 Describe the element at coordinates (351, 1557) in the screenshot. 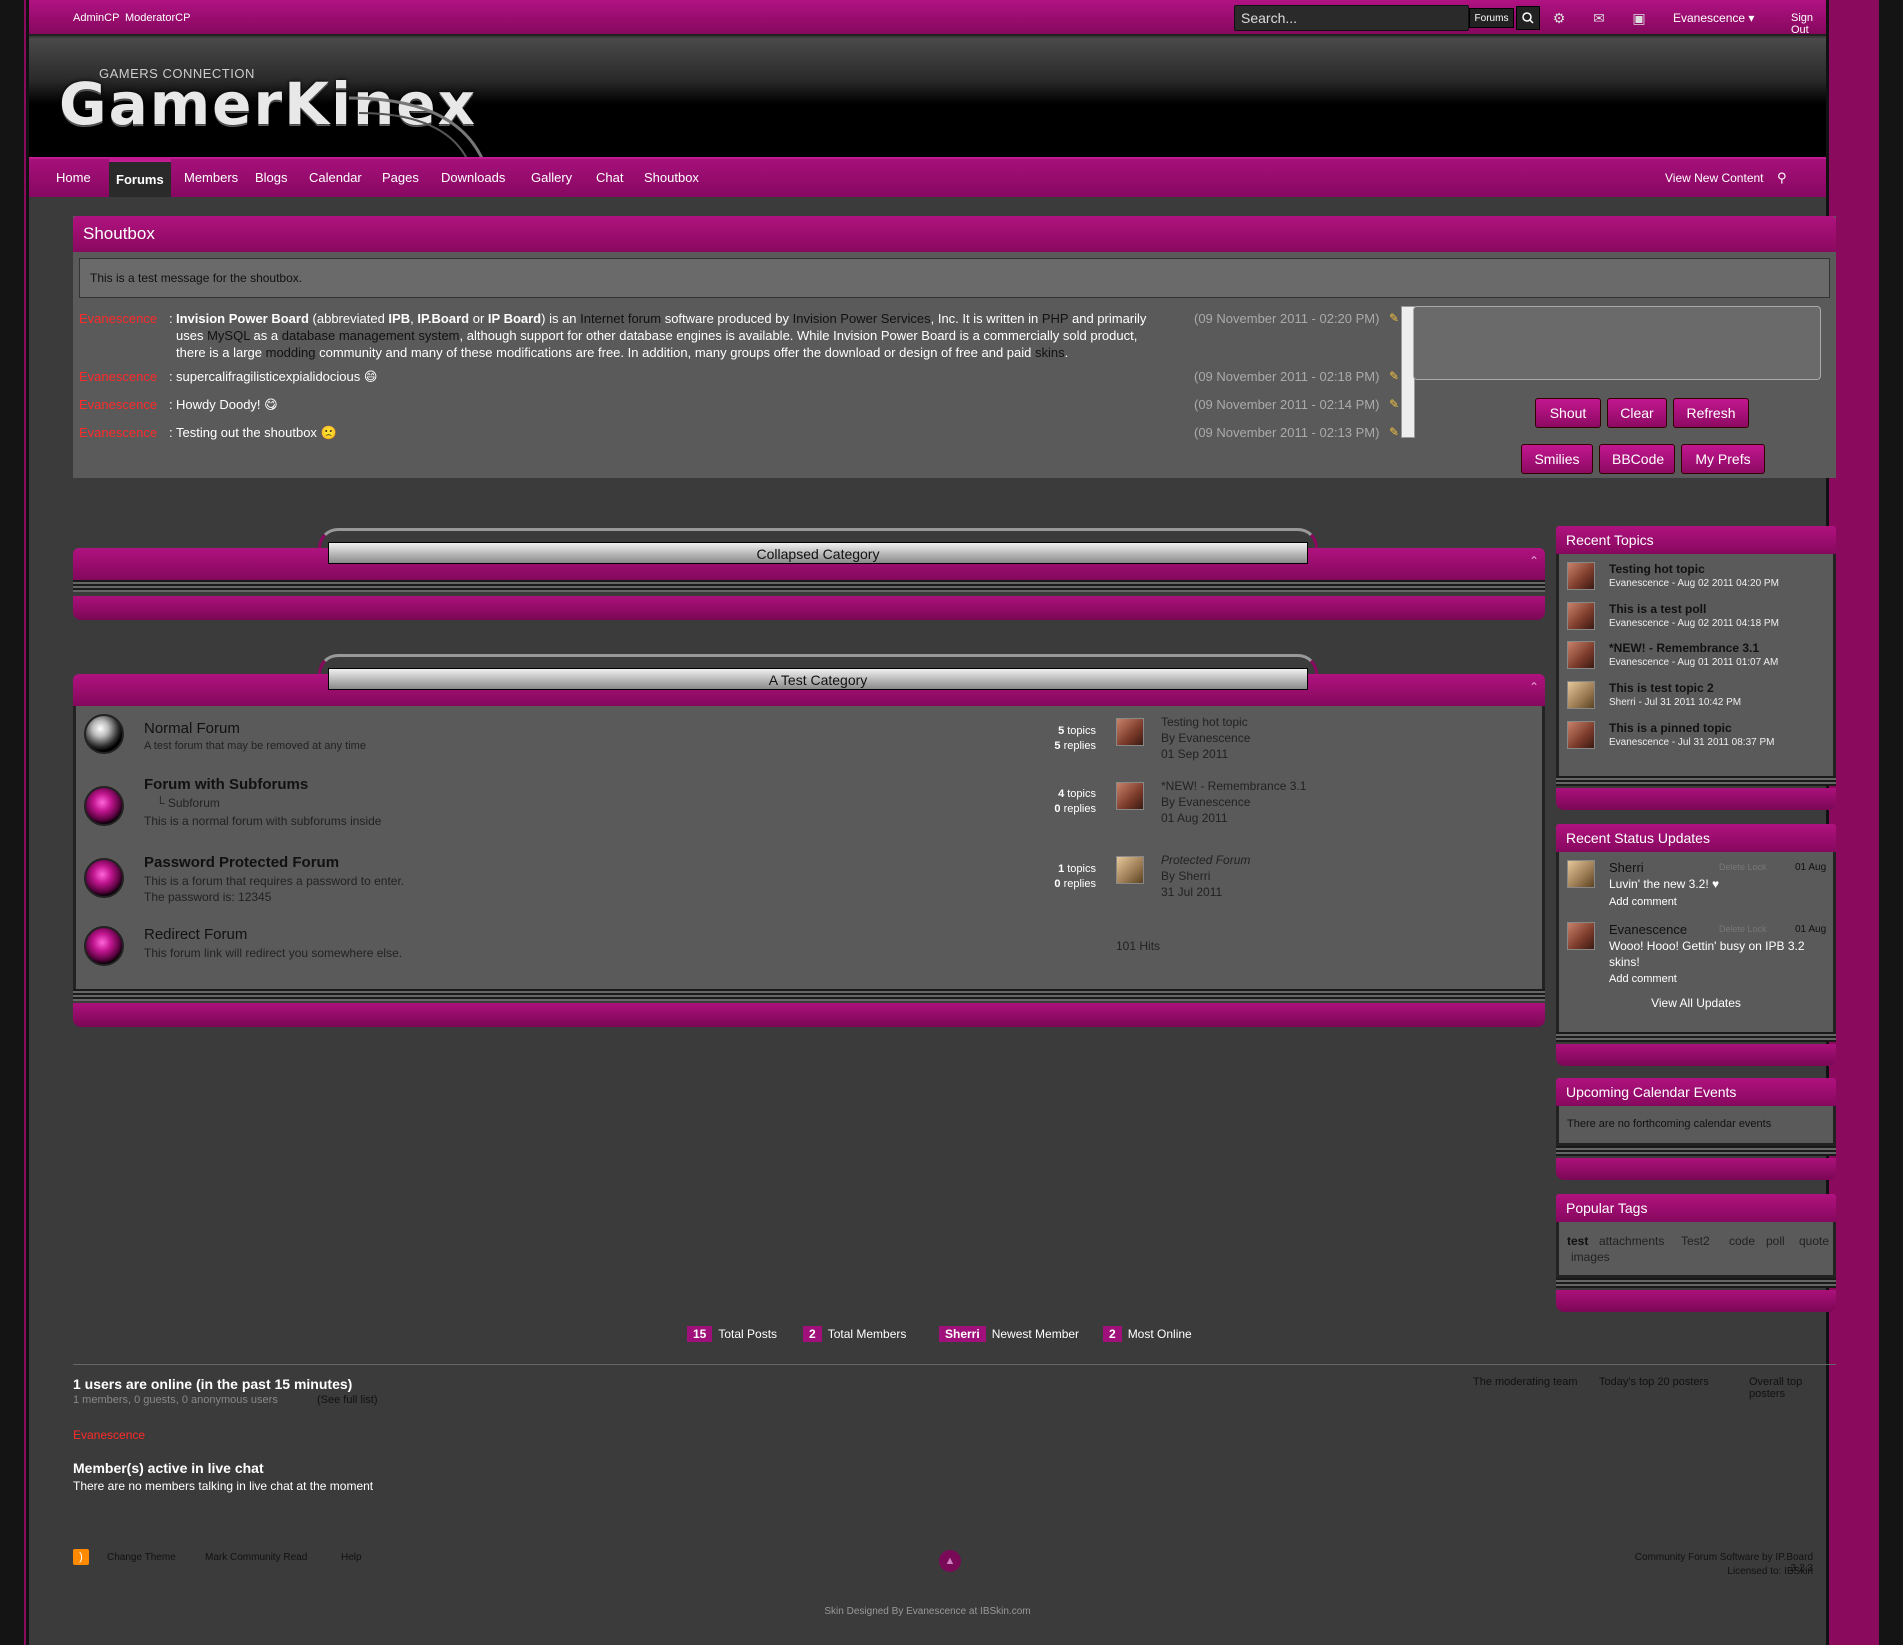

I see `help-link: Help` at that location.